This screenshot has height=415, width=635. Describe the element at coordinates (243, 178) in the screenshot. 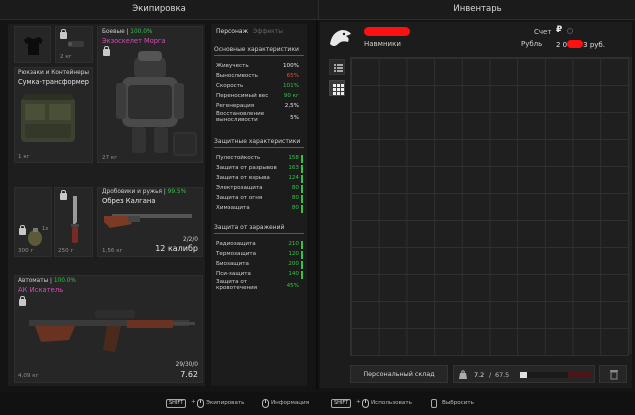

I see `stat-label: Защита от взрыва` at that location.